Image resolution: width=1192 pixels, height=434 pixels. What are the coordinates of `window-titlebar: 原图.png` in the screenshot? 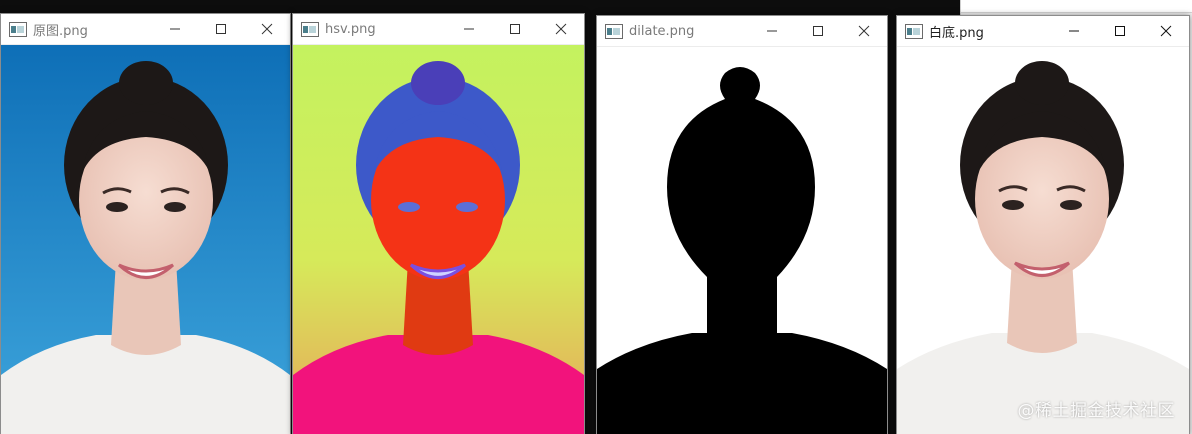 It's located at (145, 29).